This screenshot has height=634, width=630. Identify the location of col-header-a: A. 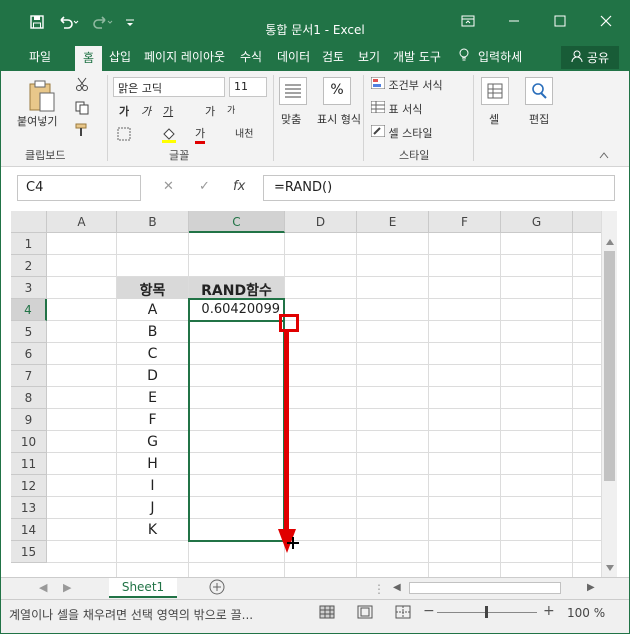
(82, 222).